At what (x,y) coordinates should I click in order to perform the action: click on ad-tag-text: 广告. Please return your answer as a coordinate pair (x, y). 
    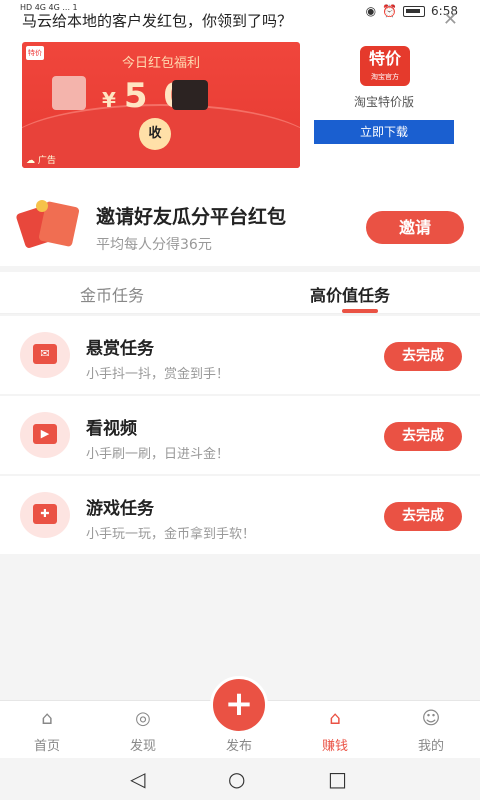
    Looking at the image, I should click on (46, 161).